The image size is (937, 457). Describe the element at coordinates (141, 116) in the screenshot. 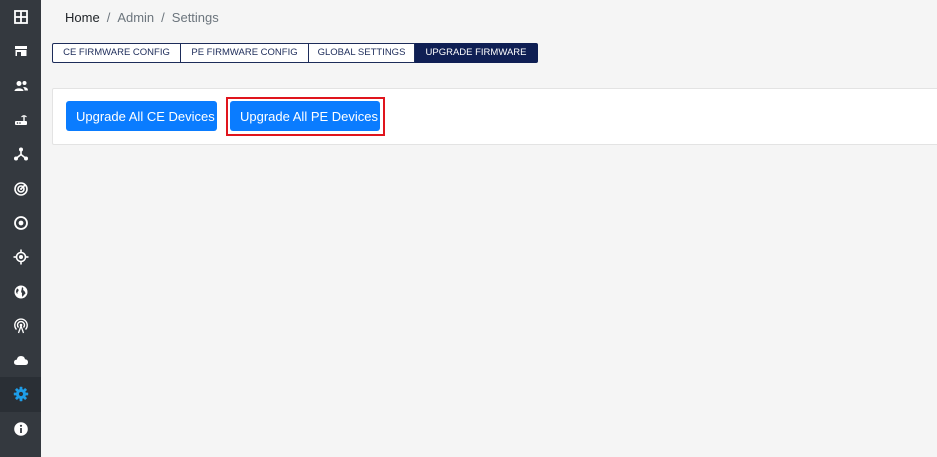

I see `upgrade-all-ce-devices-button: Upgrade All CE Devices` at that location.